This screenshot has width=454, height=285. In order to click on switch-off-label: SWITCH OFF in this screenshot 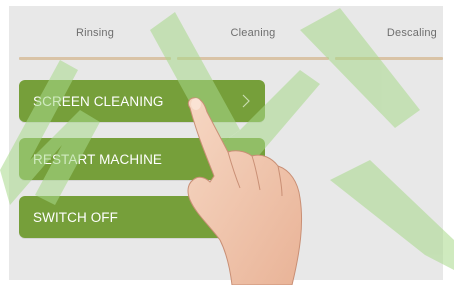, I will do `click(75, 217)`.